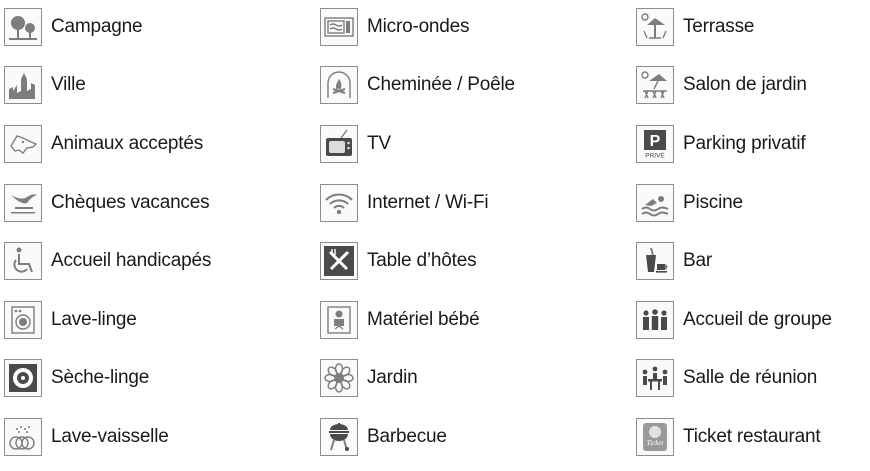 This screenshot has height=471, width=870. What do you see at coordinates (23, 320) in the screenshot?
I see `washing-machine-icon` at bounding box center [23, 320].